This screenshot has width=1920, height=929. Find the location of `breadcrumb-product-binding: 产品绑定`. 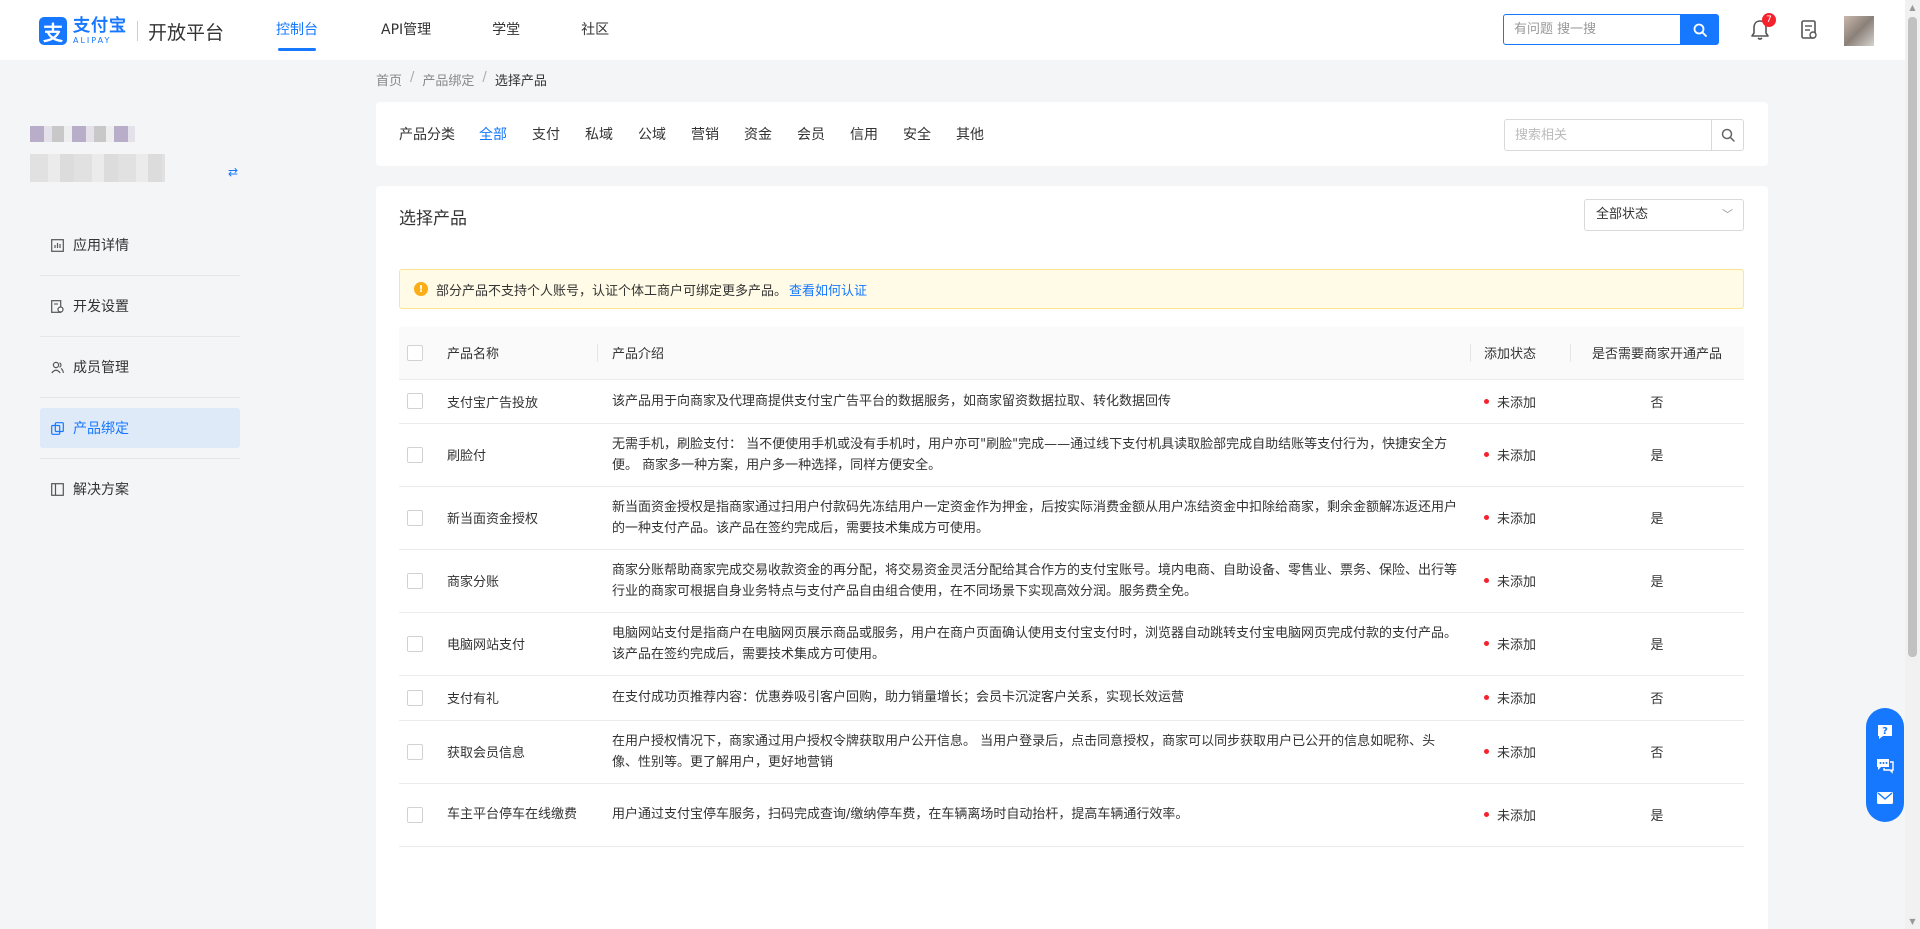

breadcrumb-product-binding: 产品绑定 is located at coordinates (448, 79).